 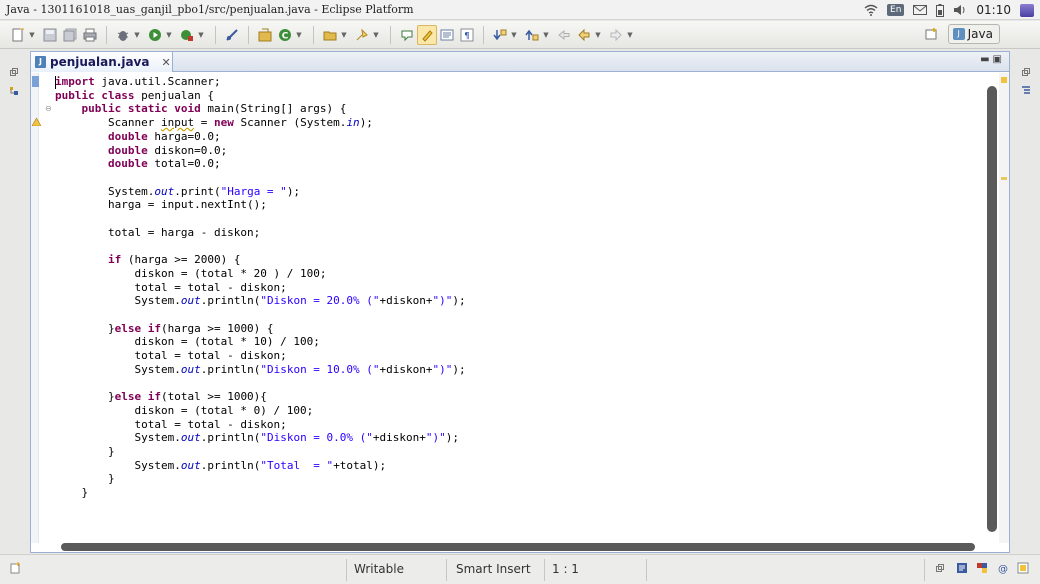 I want to click on next-annotation-icon, so click(x=500, y=35).